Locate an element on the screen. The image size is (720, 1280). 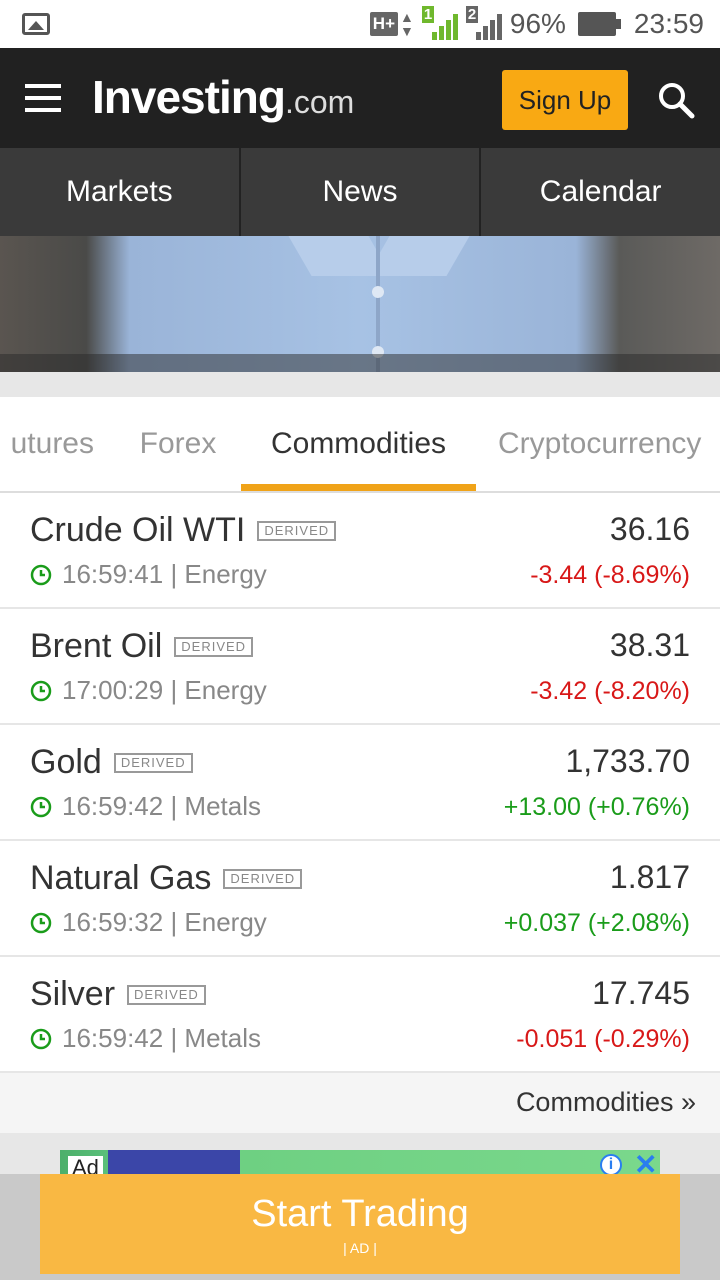
price: 36.16 is located at coordinates (649, 529).